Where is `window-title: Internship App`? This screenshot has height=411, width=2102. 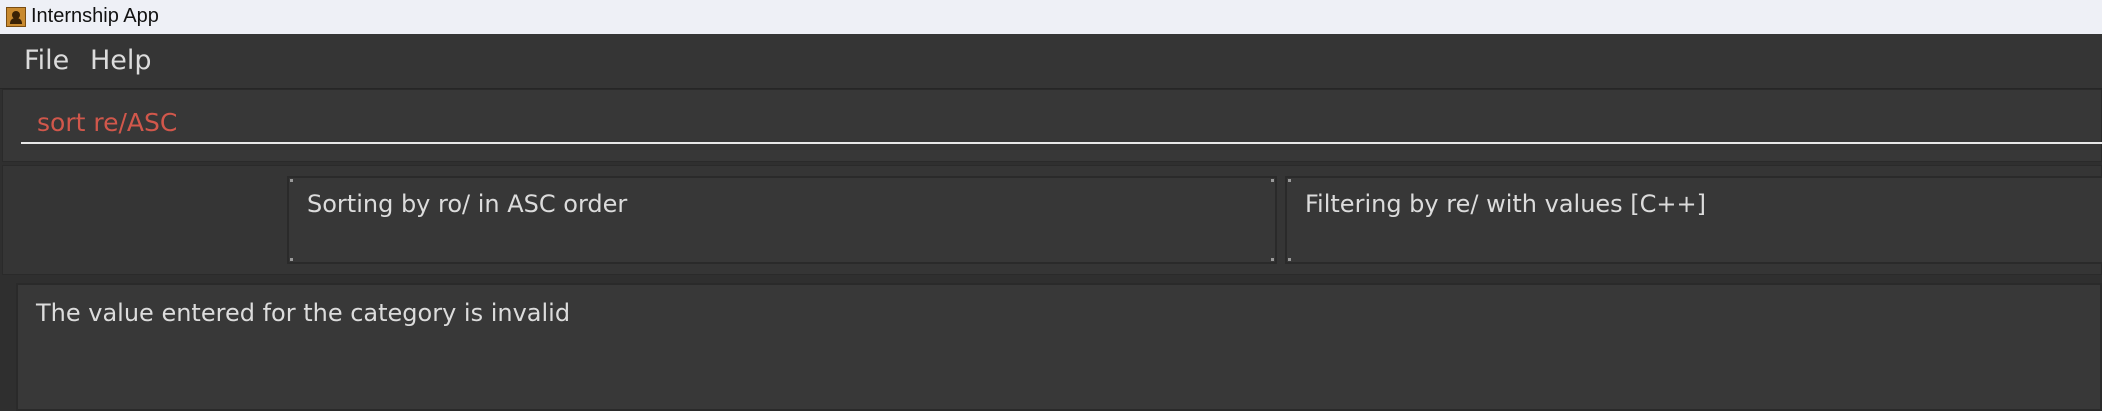
window-title: Internship App is located at coordinates (95, 16).